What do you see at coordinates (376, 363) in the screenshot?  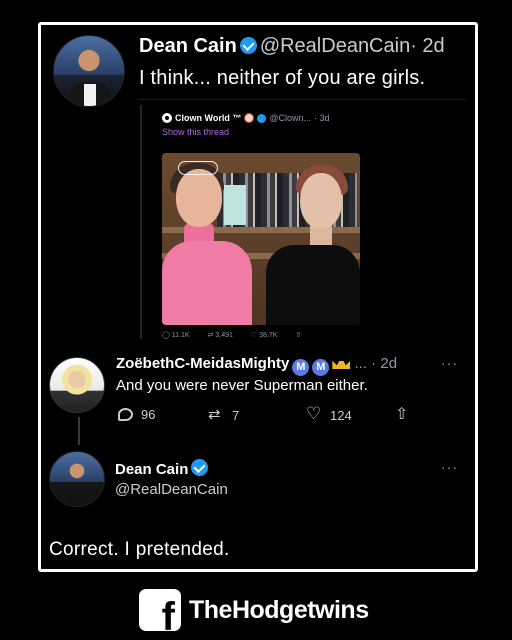 I see `reply-meta: ... · 2d` at bounding box center [376, 363].